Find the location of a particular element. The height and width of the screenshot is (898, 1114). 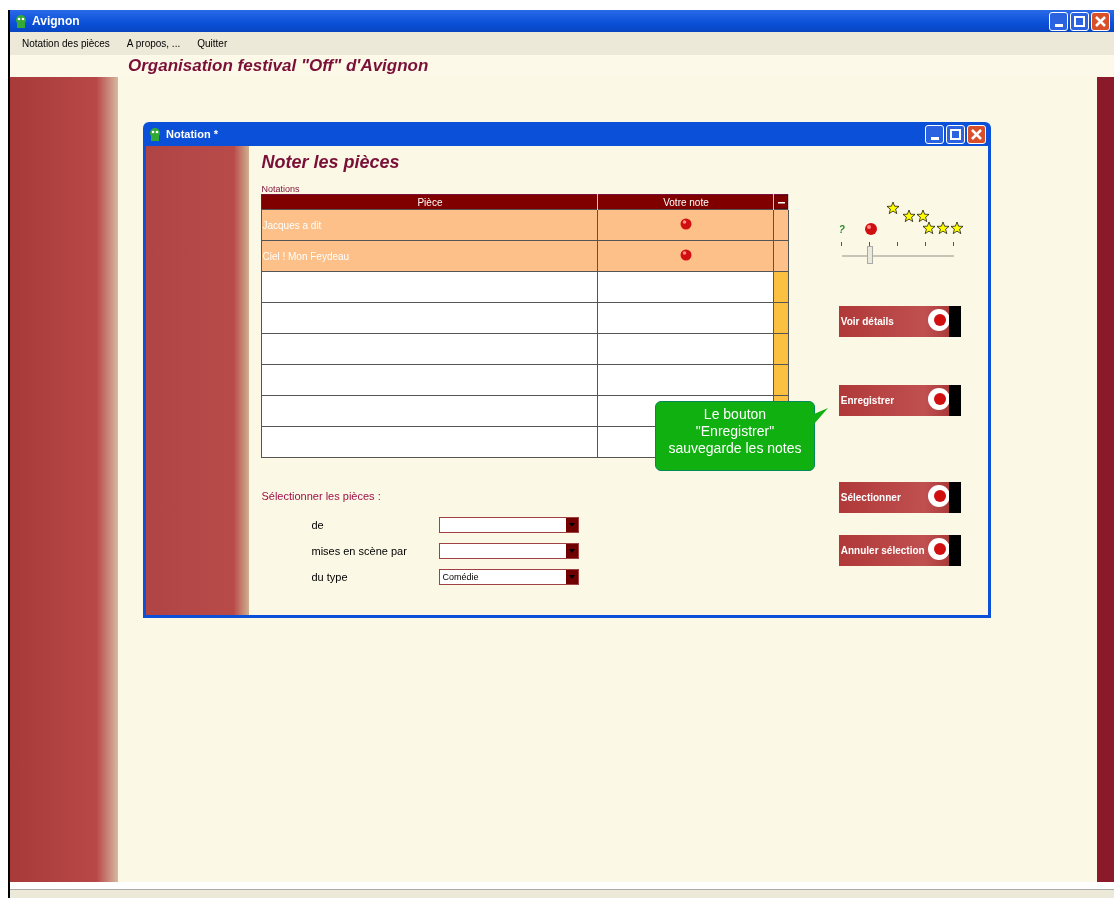

app-header: Organisation festival "Off" d'Avignon is located at coordinates (278, 66).